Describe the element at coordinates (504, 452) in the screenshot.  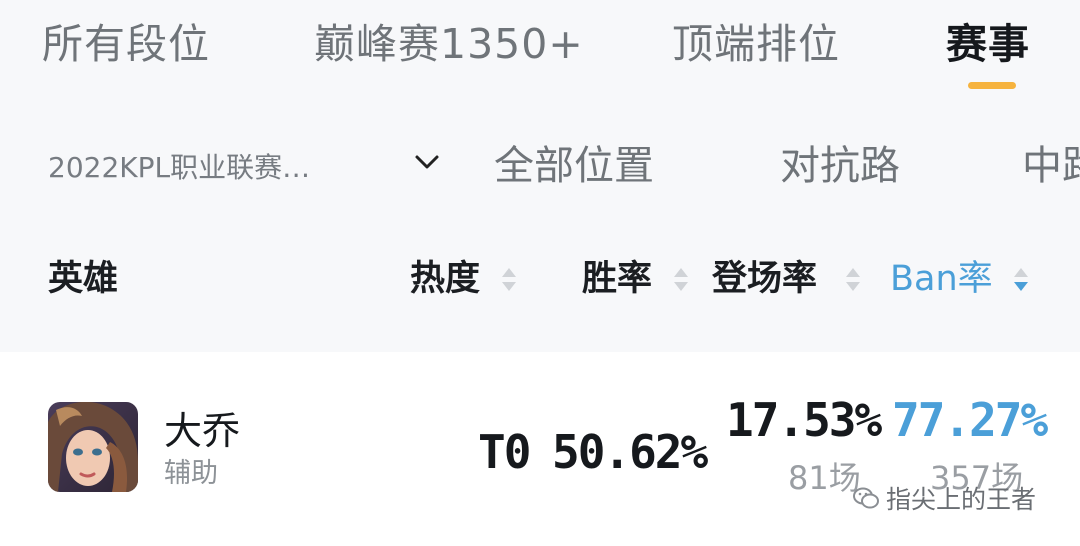
I see `tier-badge: T0` at that location.